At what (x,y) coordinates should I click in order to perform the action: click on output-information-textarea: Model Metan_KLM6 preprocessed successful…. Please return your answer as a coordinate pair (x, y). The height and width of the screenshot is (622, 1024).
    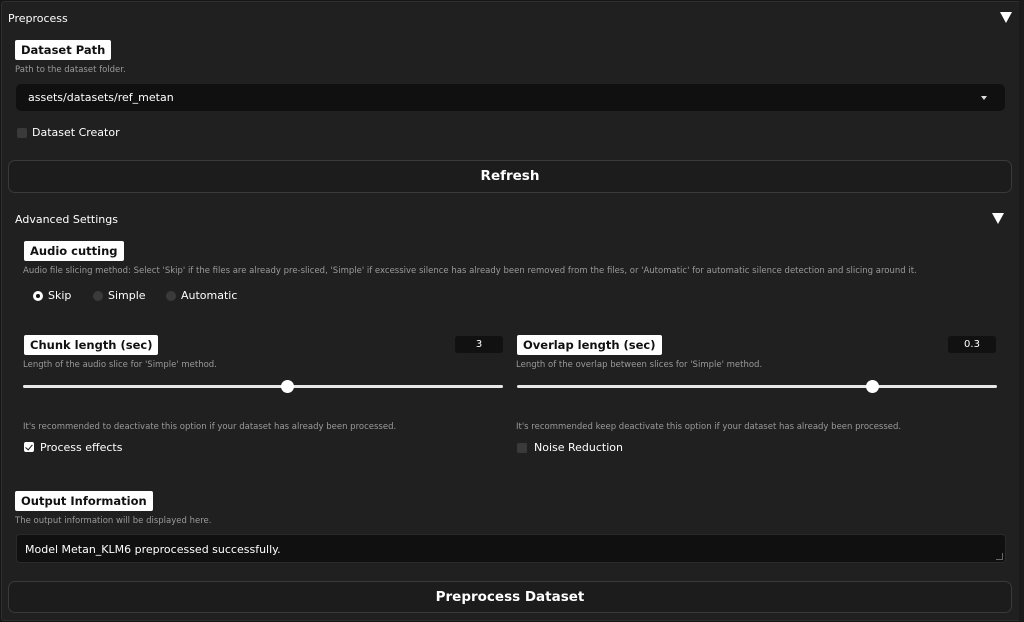
    Looking at the image, I should click on (511, 548).